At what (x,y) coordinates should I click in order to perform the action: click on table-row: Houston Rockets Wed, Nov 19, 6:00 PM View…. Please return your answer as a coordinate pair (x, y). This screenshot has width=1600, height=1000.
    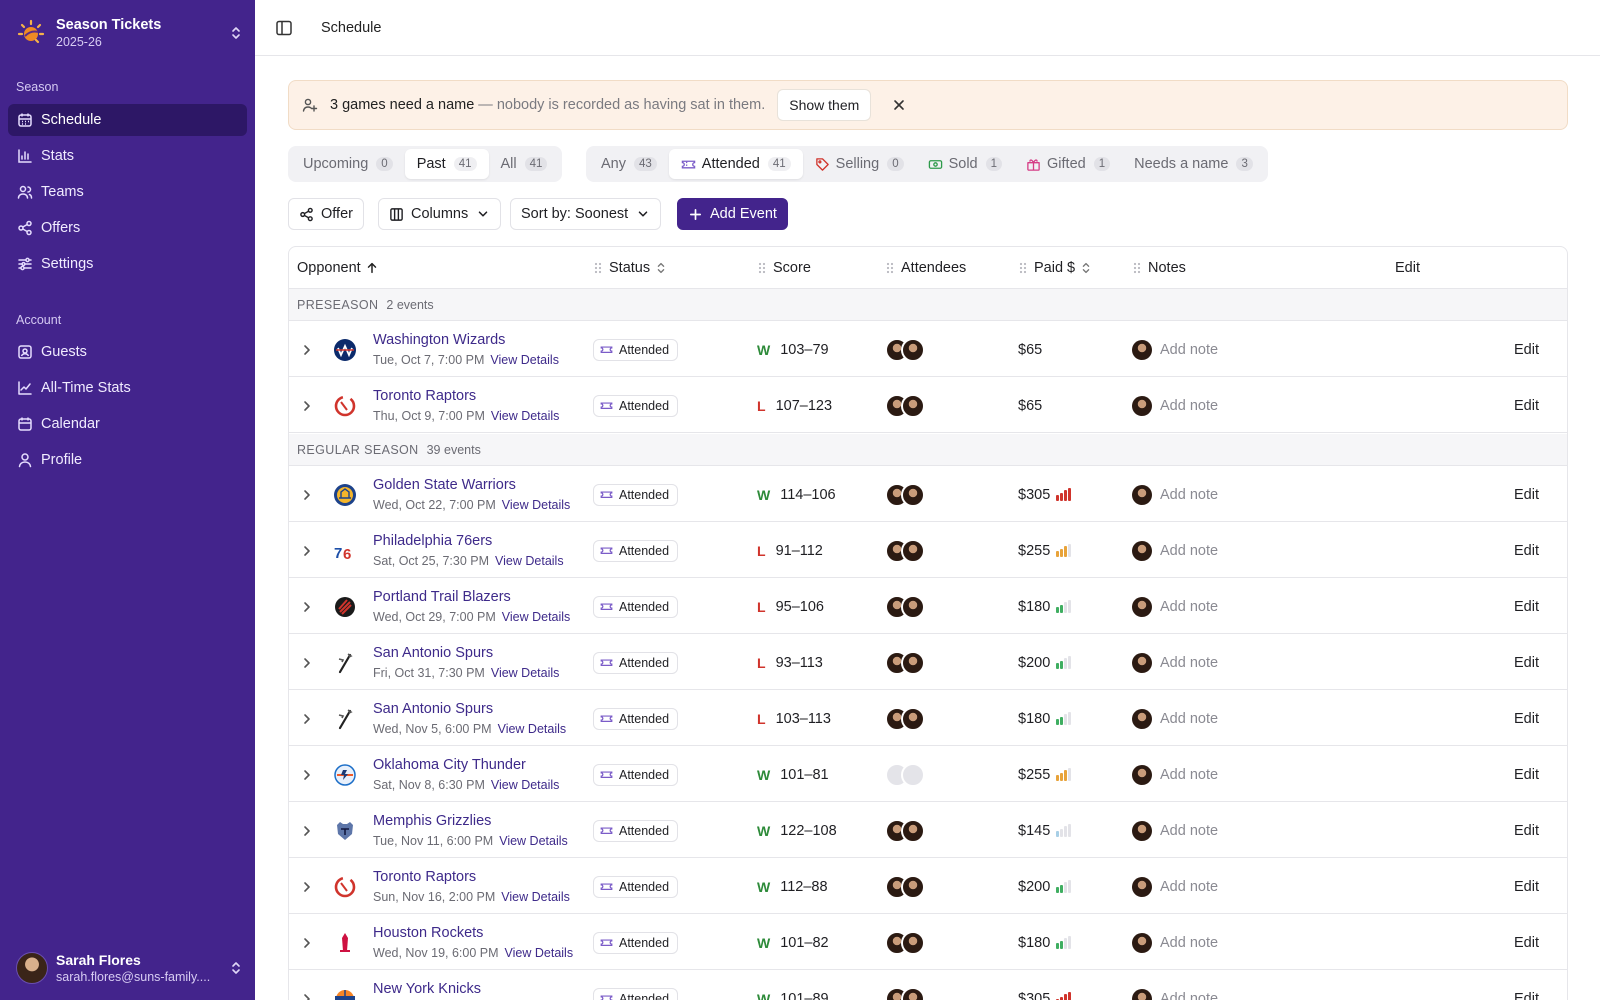
    Looking at the image, I should click on (928, 942).